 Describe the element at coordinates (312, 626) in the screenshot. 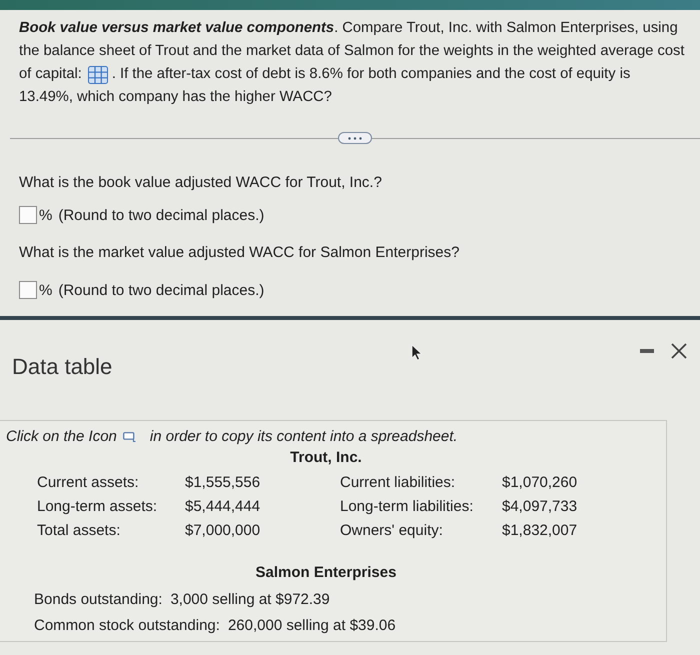

I see `table-value: 260,000 selling at $39.06` at that location.